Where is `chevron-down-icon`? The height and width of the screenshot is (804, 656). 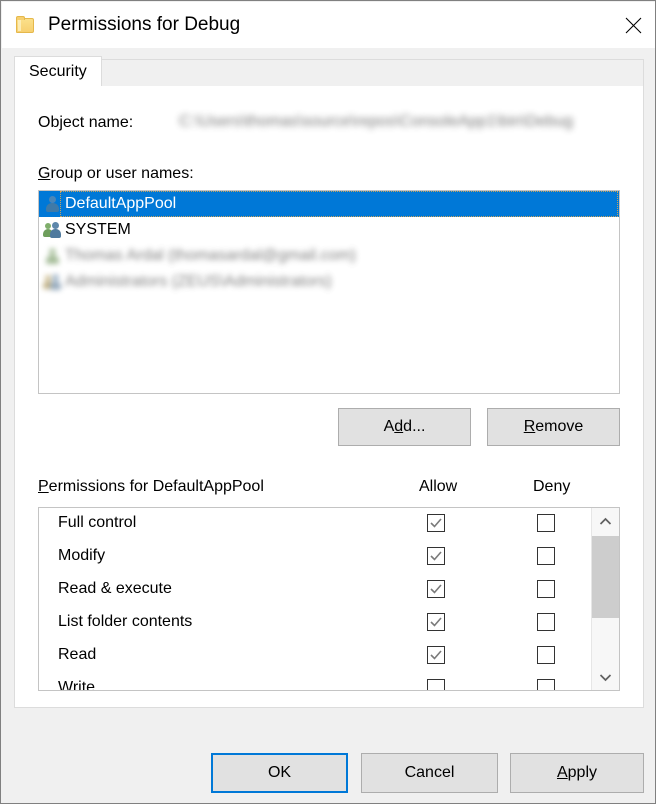 chevron-down-icon is located at coordinates (605, 677).